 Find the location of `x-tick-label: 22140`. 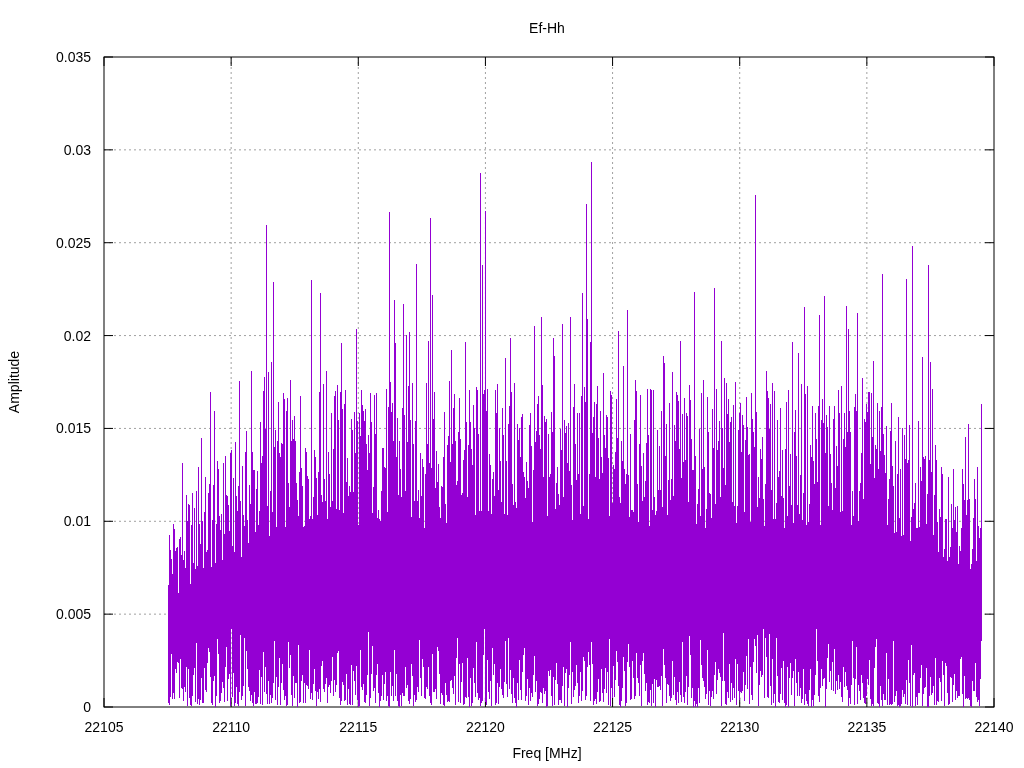

x-tick-label: 22140 is located at coordinates (994, 727).